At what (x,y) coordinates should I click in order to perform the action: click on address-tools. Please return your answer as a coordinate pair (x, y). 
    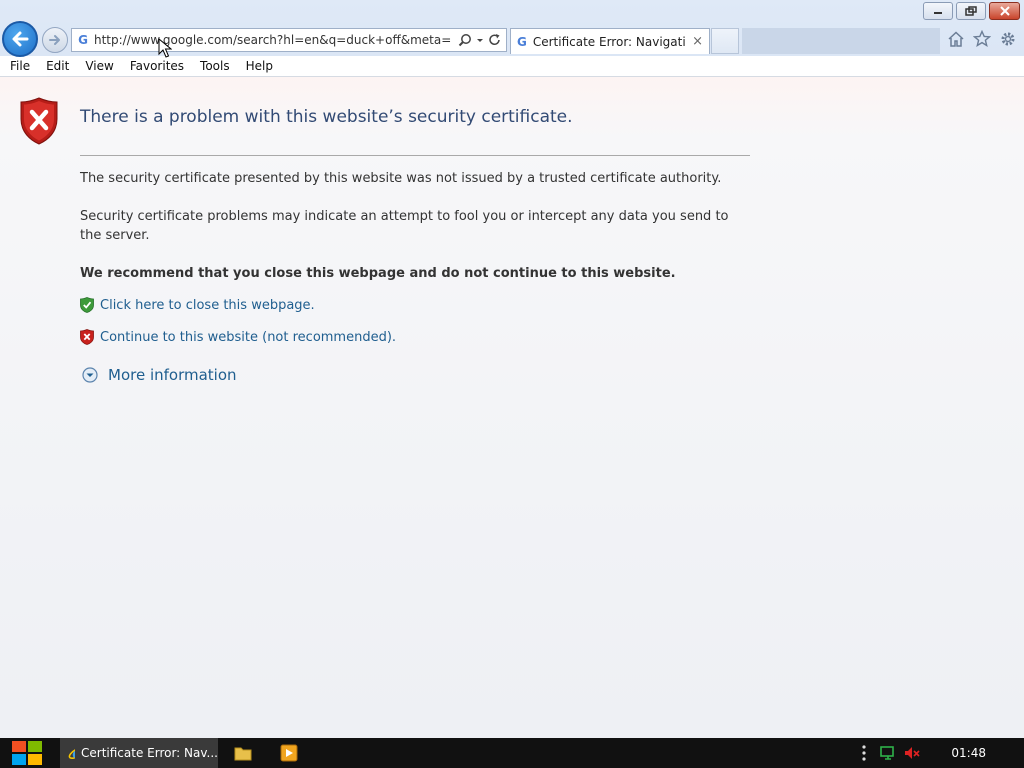
    Looking at the image, I should click on (482, 40).